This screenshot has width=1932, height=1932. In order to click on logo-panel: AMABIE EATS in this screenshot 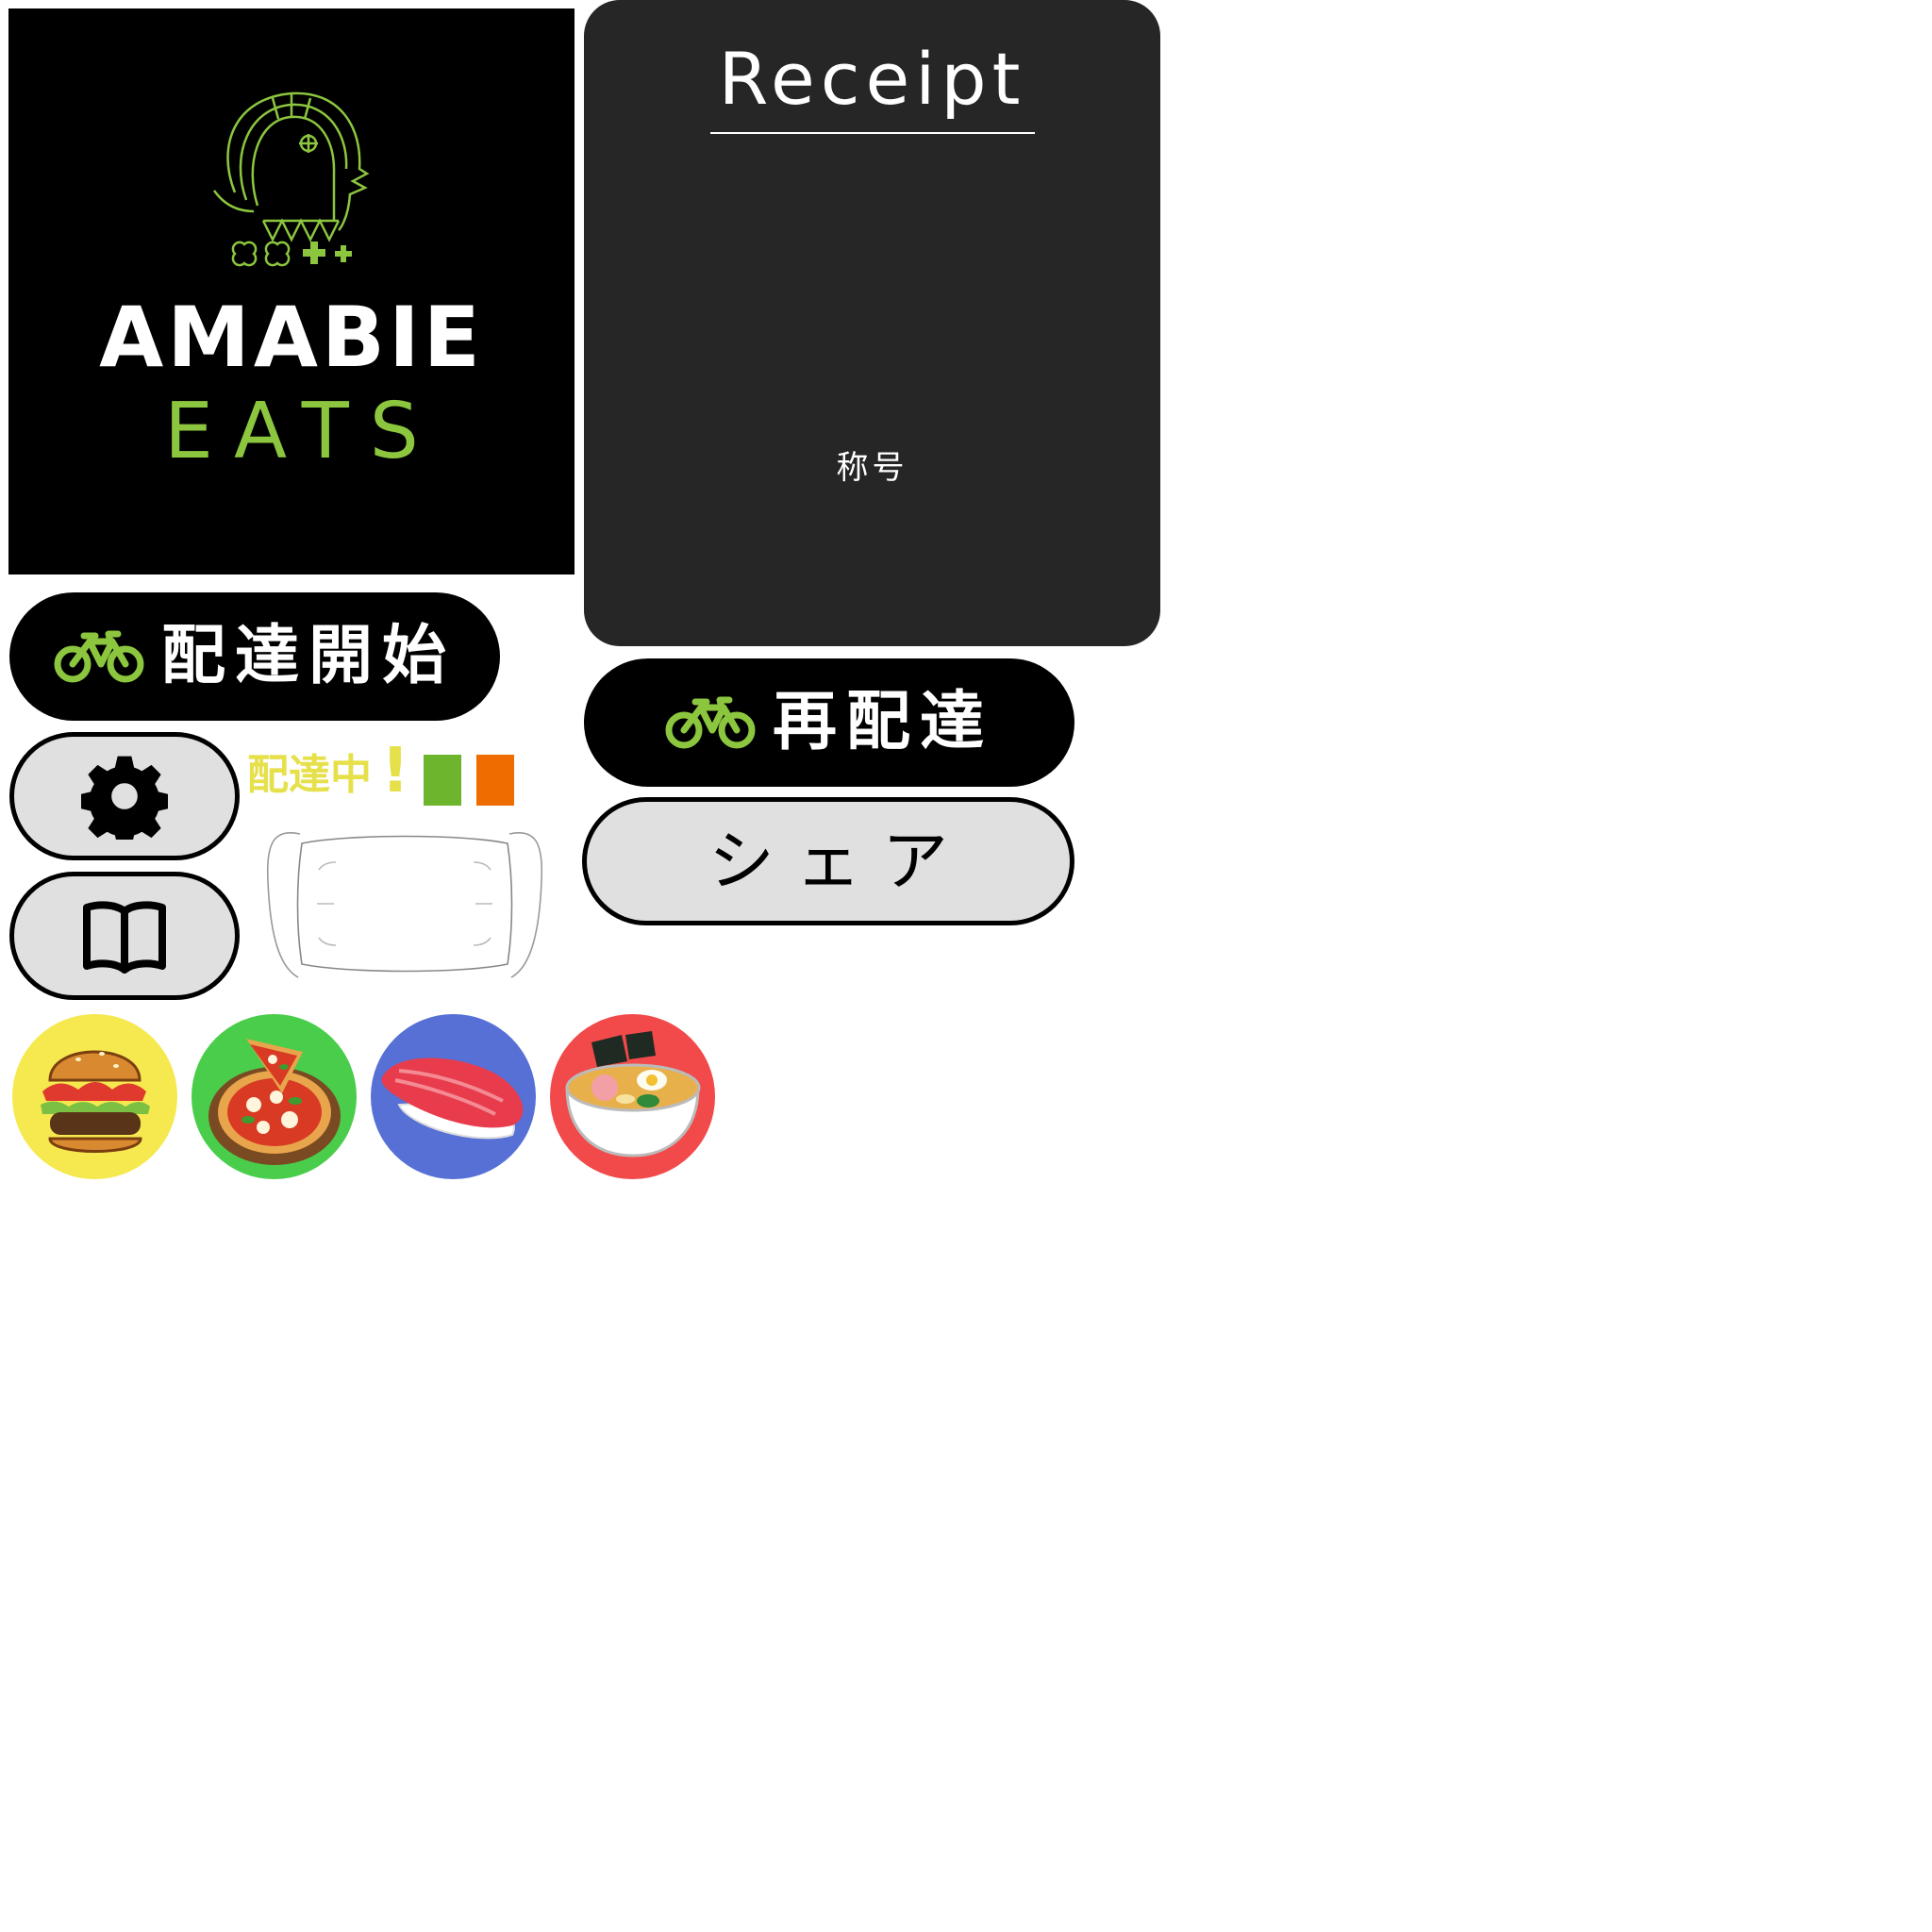, I will do `click(291, 291)`.